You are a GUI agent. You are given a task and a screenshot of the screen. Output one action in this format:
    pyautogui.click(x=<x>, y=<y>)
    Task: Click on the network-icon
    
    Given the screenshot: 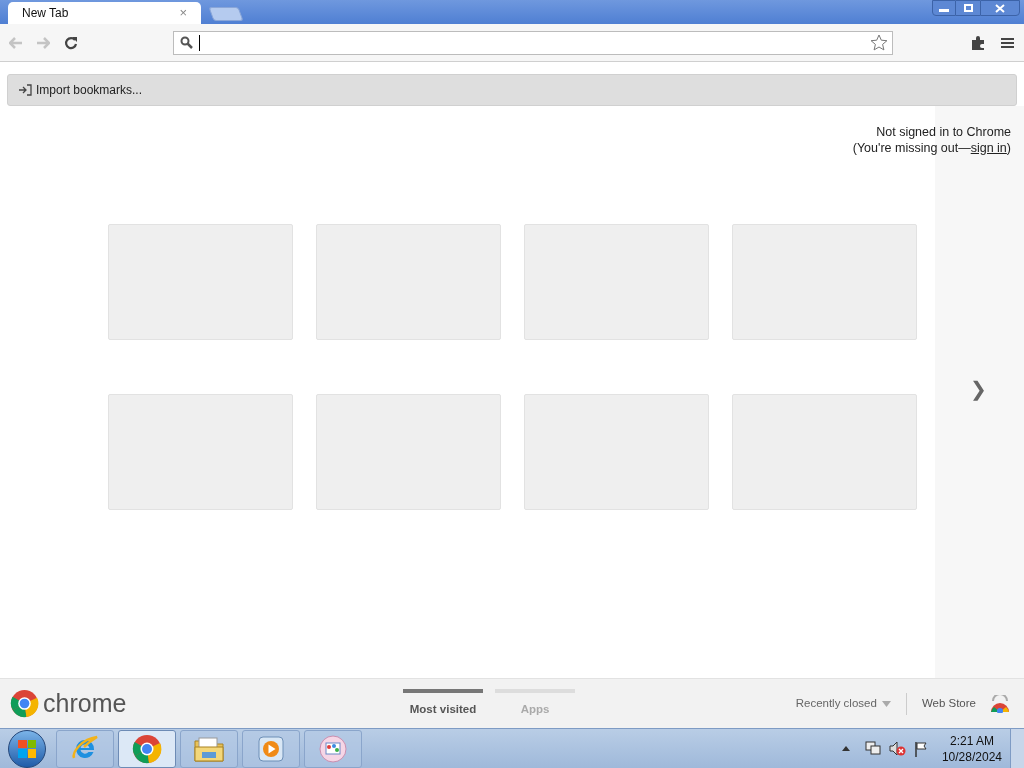 What is the action you would take?
    pyautogui.click(x=872, y=748)
    